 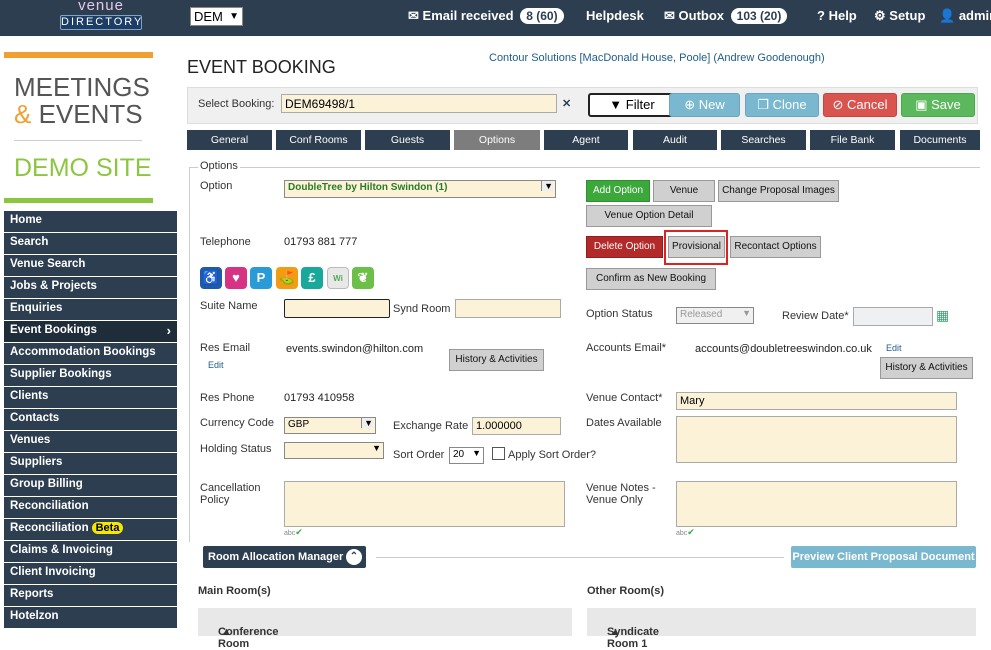 What do you see at coordinates (90, 309) in the screenshot?
I see `sidebar-item-enquiries: Enquiries` at bounding box center [90, 309].